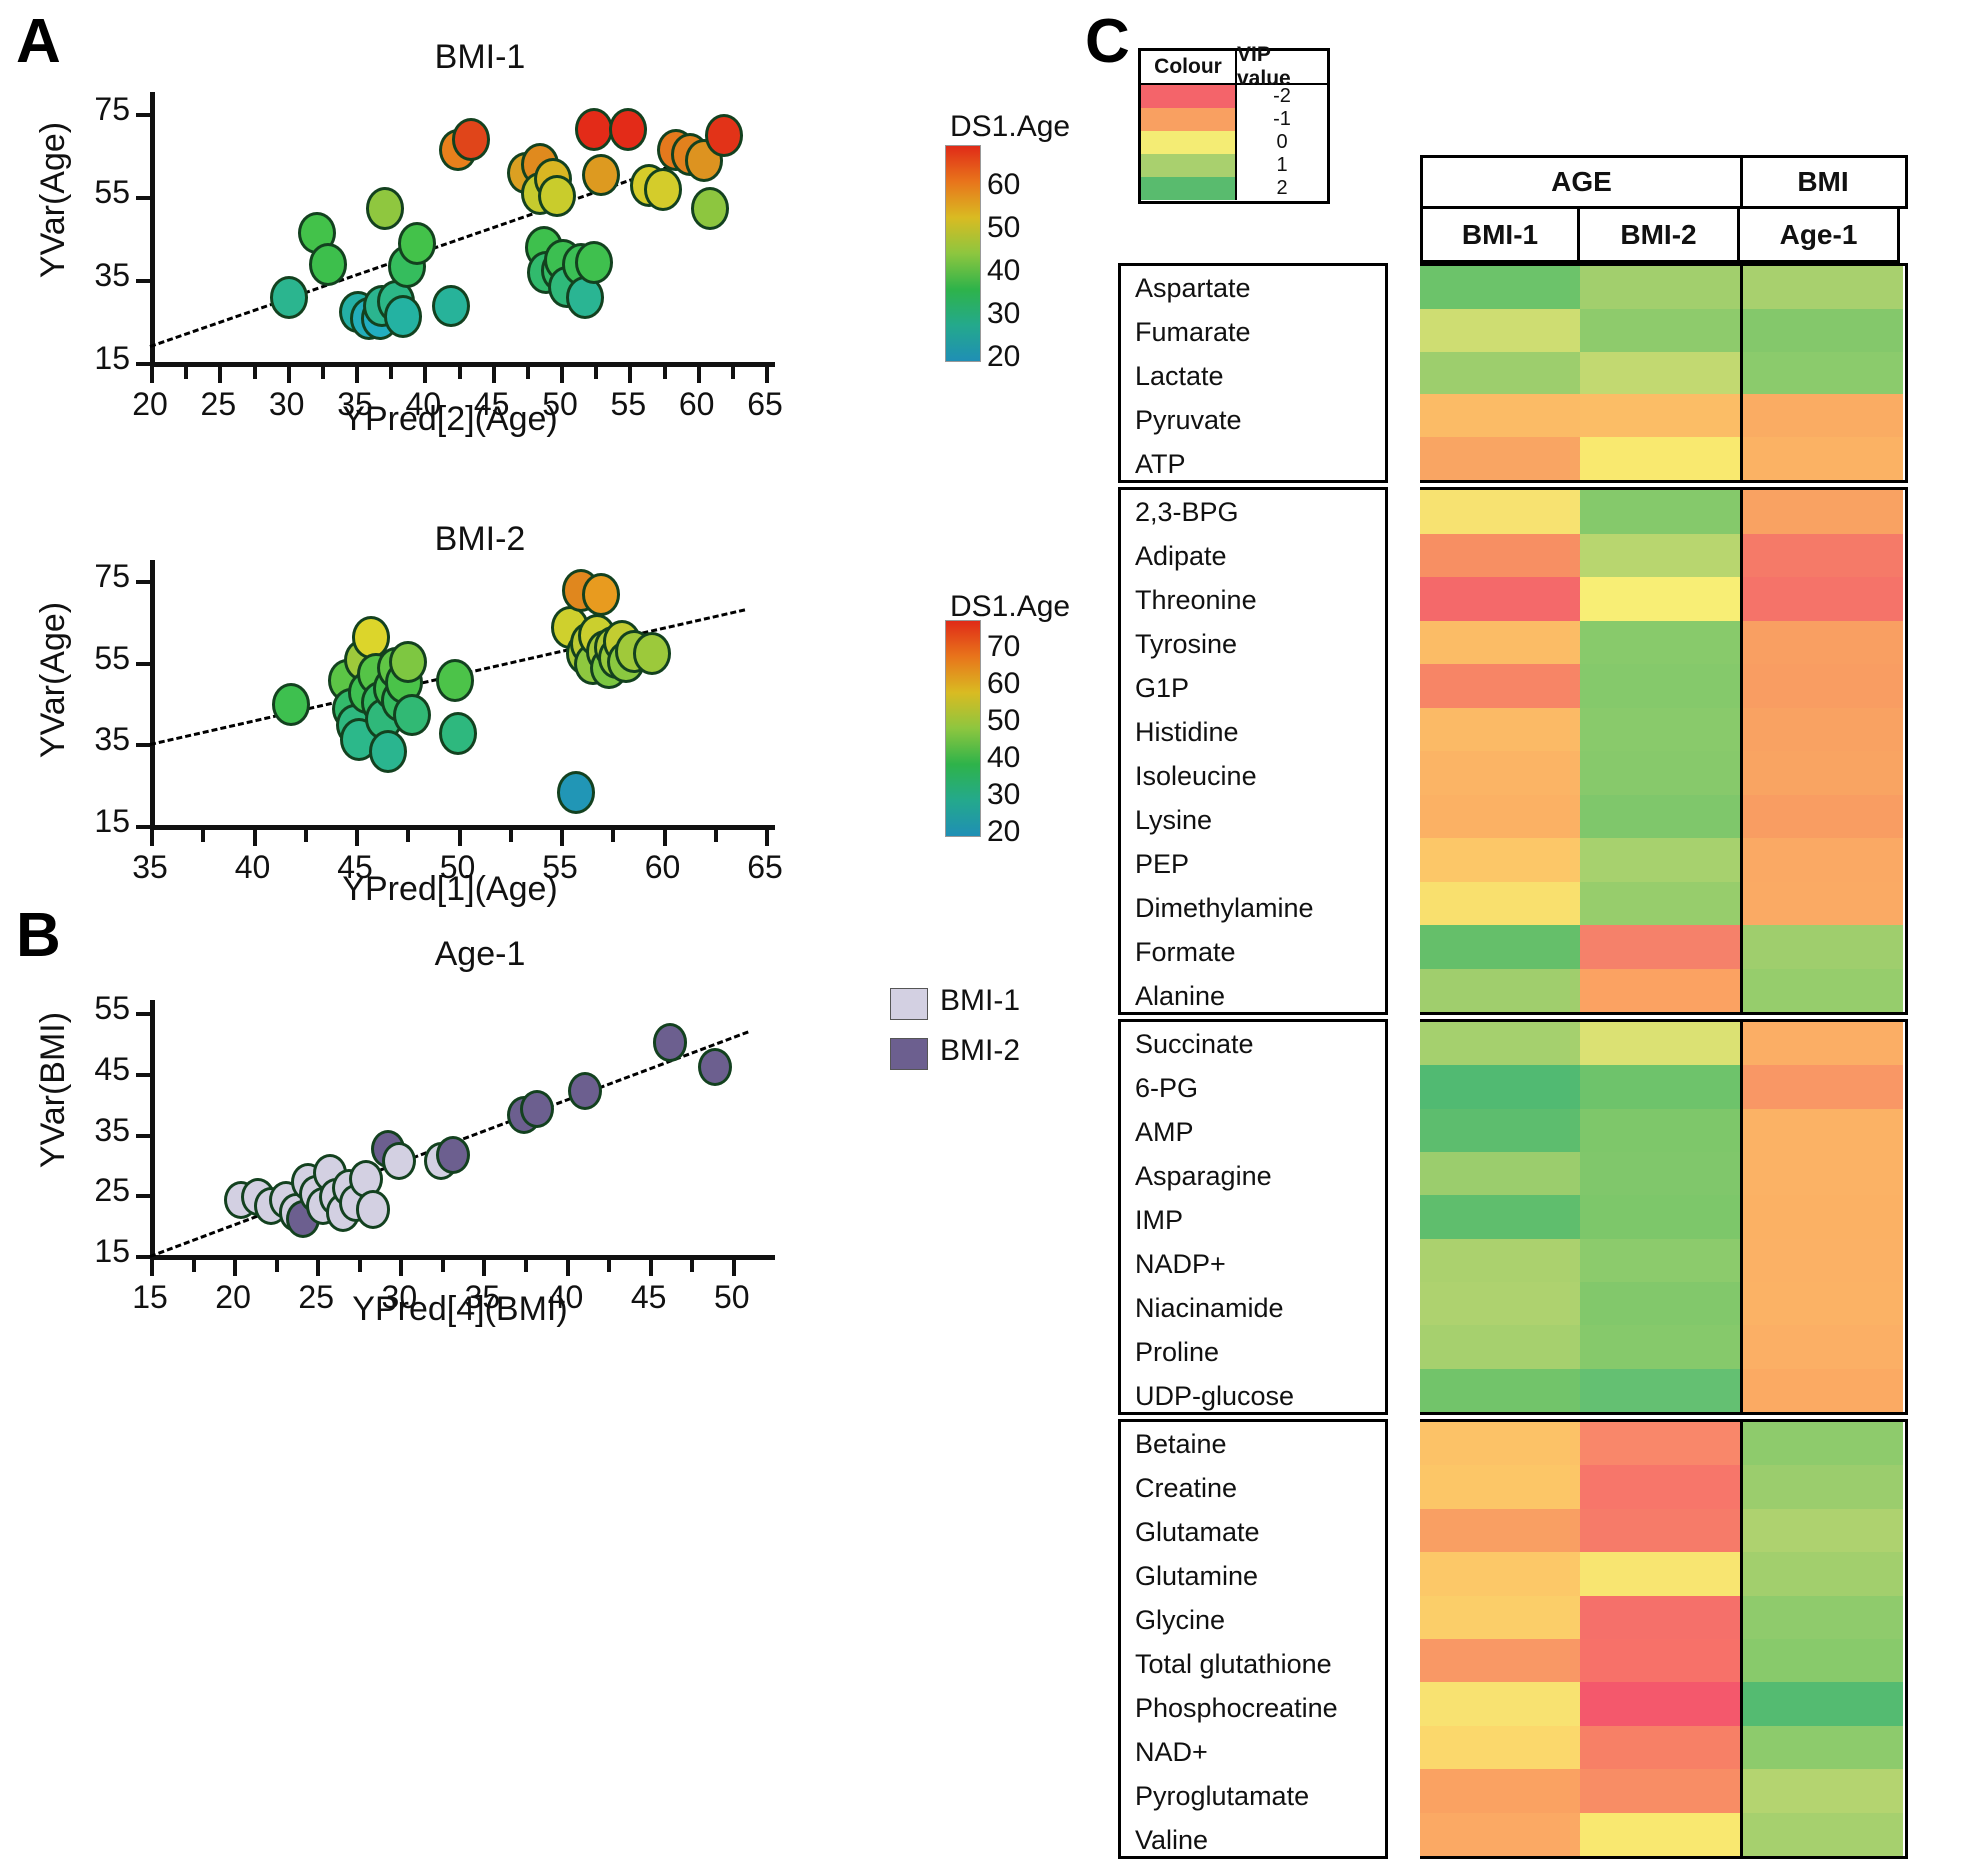 The height and width of the screenshot is (1862, 1965). What do you see at coordinates (1193, 331) in the screenshot?
I see `heatmap-row-label: Fumarate` at bounding box center [1193, 331].